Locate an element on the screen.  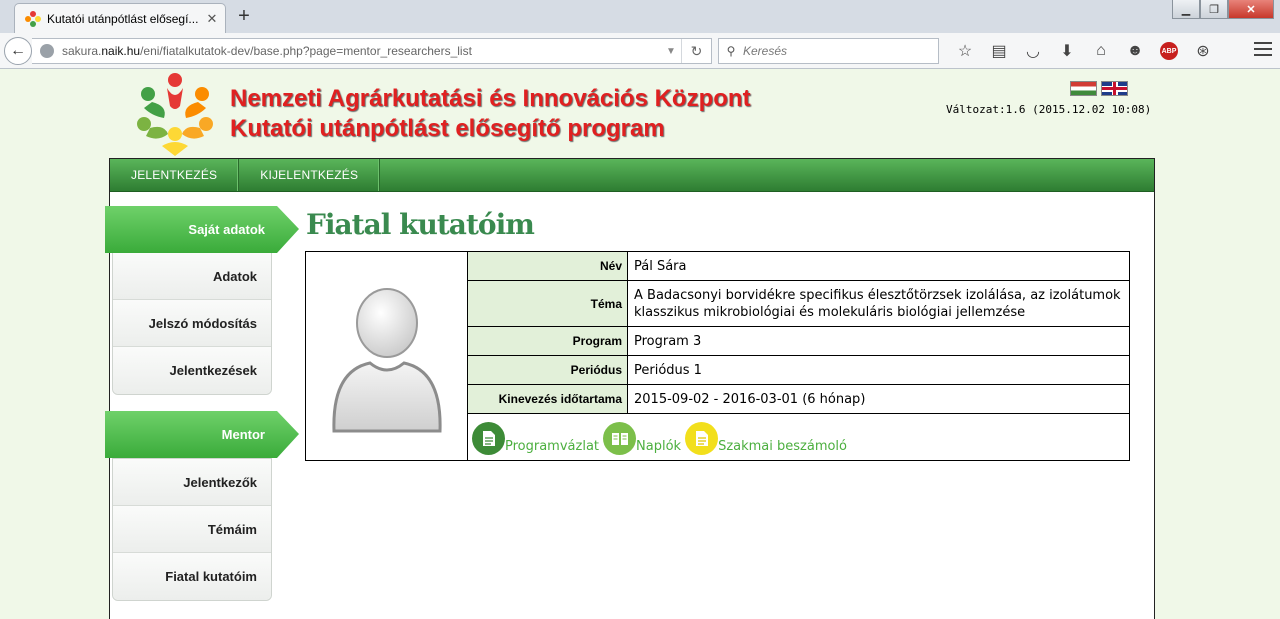
info-value-kinevezes: 2015-09-02 - 2016-03-01 (6 hónap) is located at coordinates (750, 399).